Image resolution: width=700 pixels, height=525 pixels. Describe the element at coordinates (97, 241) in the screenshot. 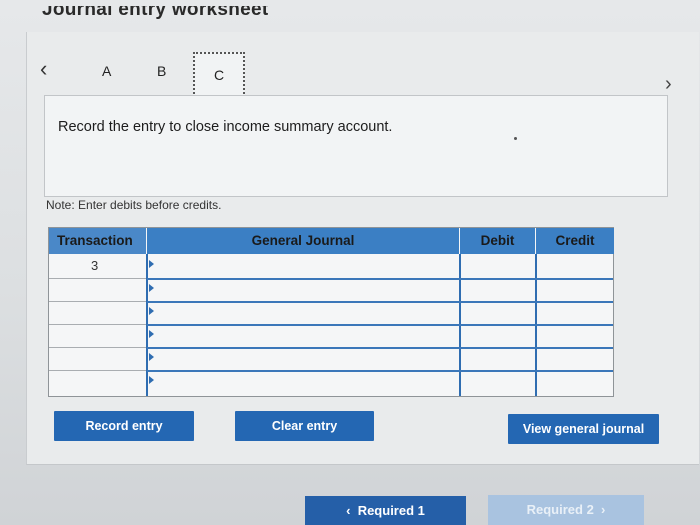

I see `header-transaction: Transaction` at that location.